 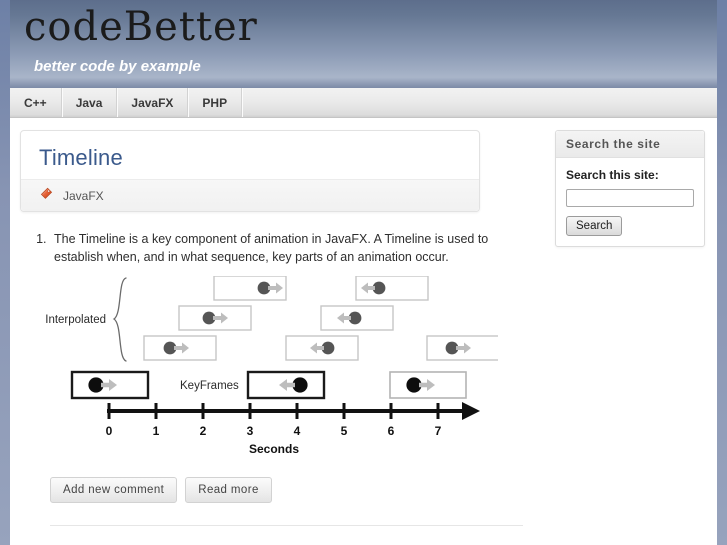 What do you see at coordinates (81, 157) in the screenshot?
I see `page-title: Timeline` at bounding box center [81, 157].